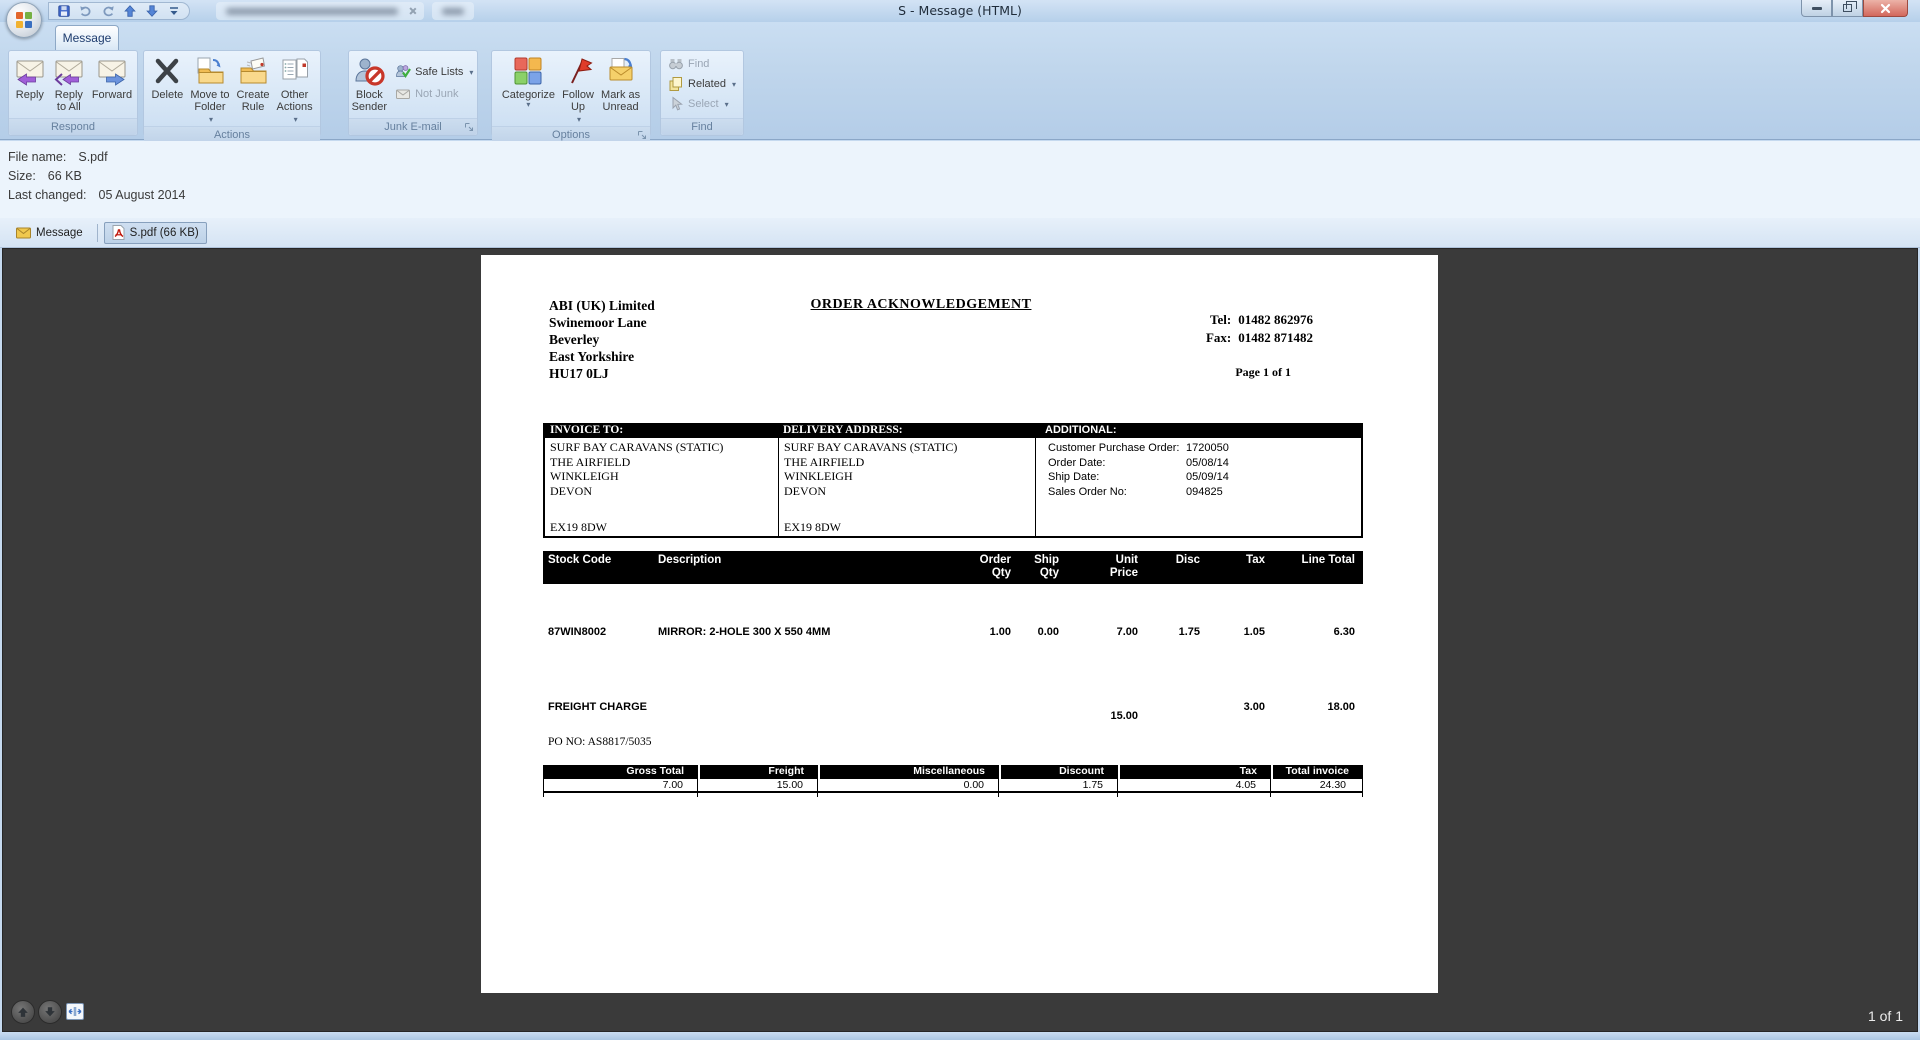  What do you see at coordinates (64, 176) in the screenshot?
I see `file-size-value: 66 KB` at bounding box center [64, 176].